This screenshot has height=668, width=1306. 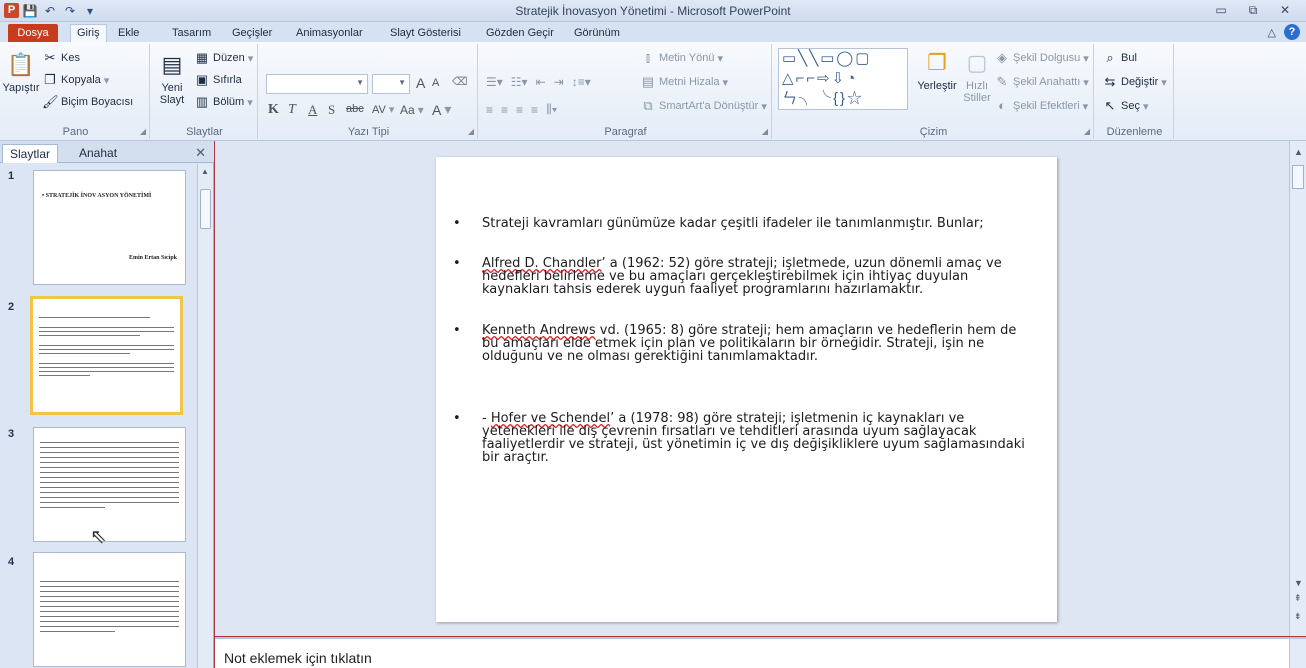 What do you see at coordinates (1297, 388) in the screenshot?
I see `editor-scrollbar: ▲ ▼ ⇞ ⇟` at bounding box center [1297, 388].